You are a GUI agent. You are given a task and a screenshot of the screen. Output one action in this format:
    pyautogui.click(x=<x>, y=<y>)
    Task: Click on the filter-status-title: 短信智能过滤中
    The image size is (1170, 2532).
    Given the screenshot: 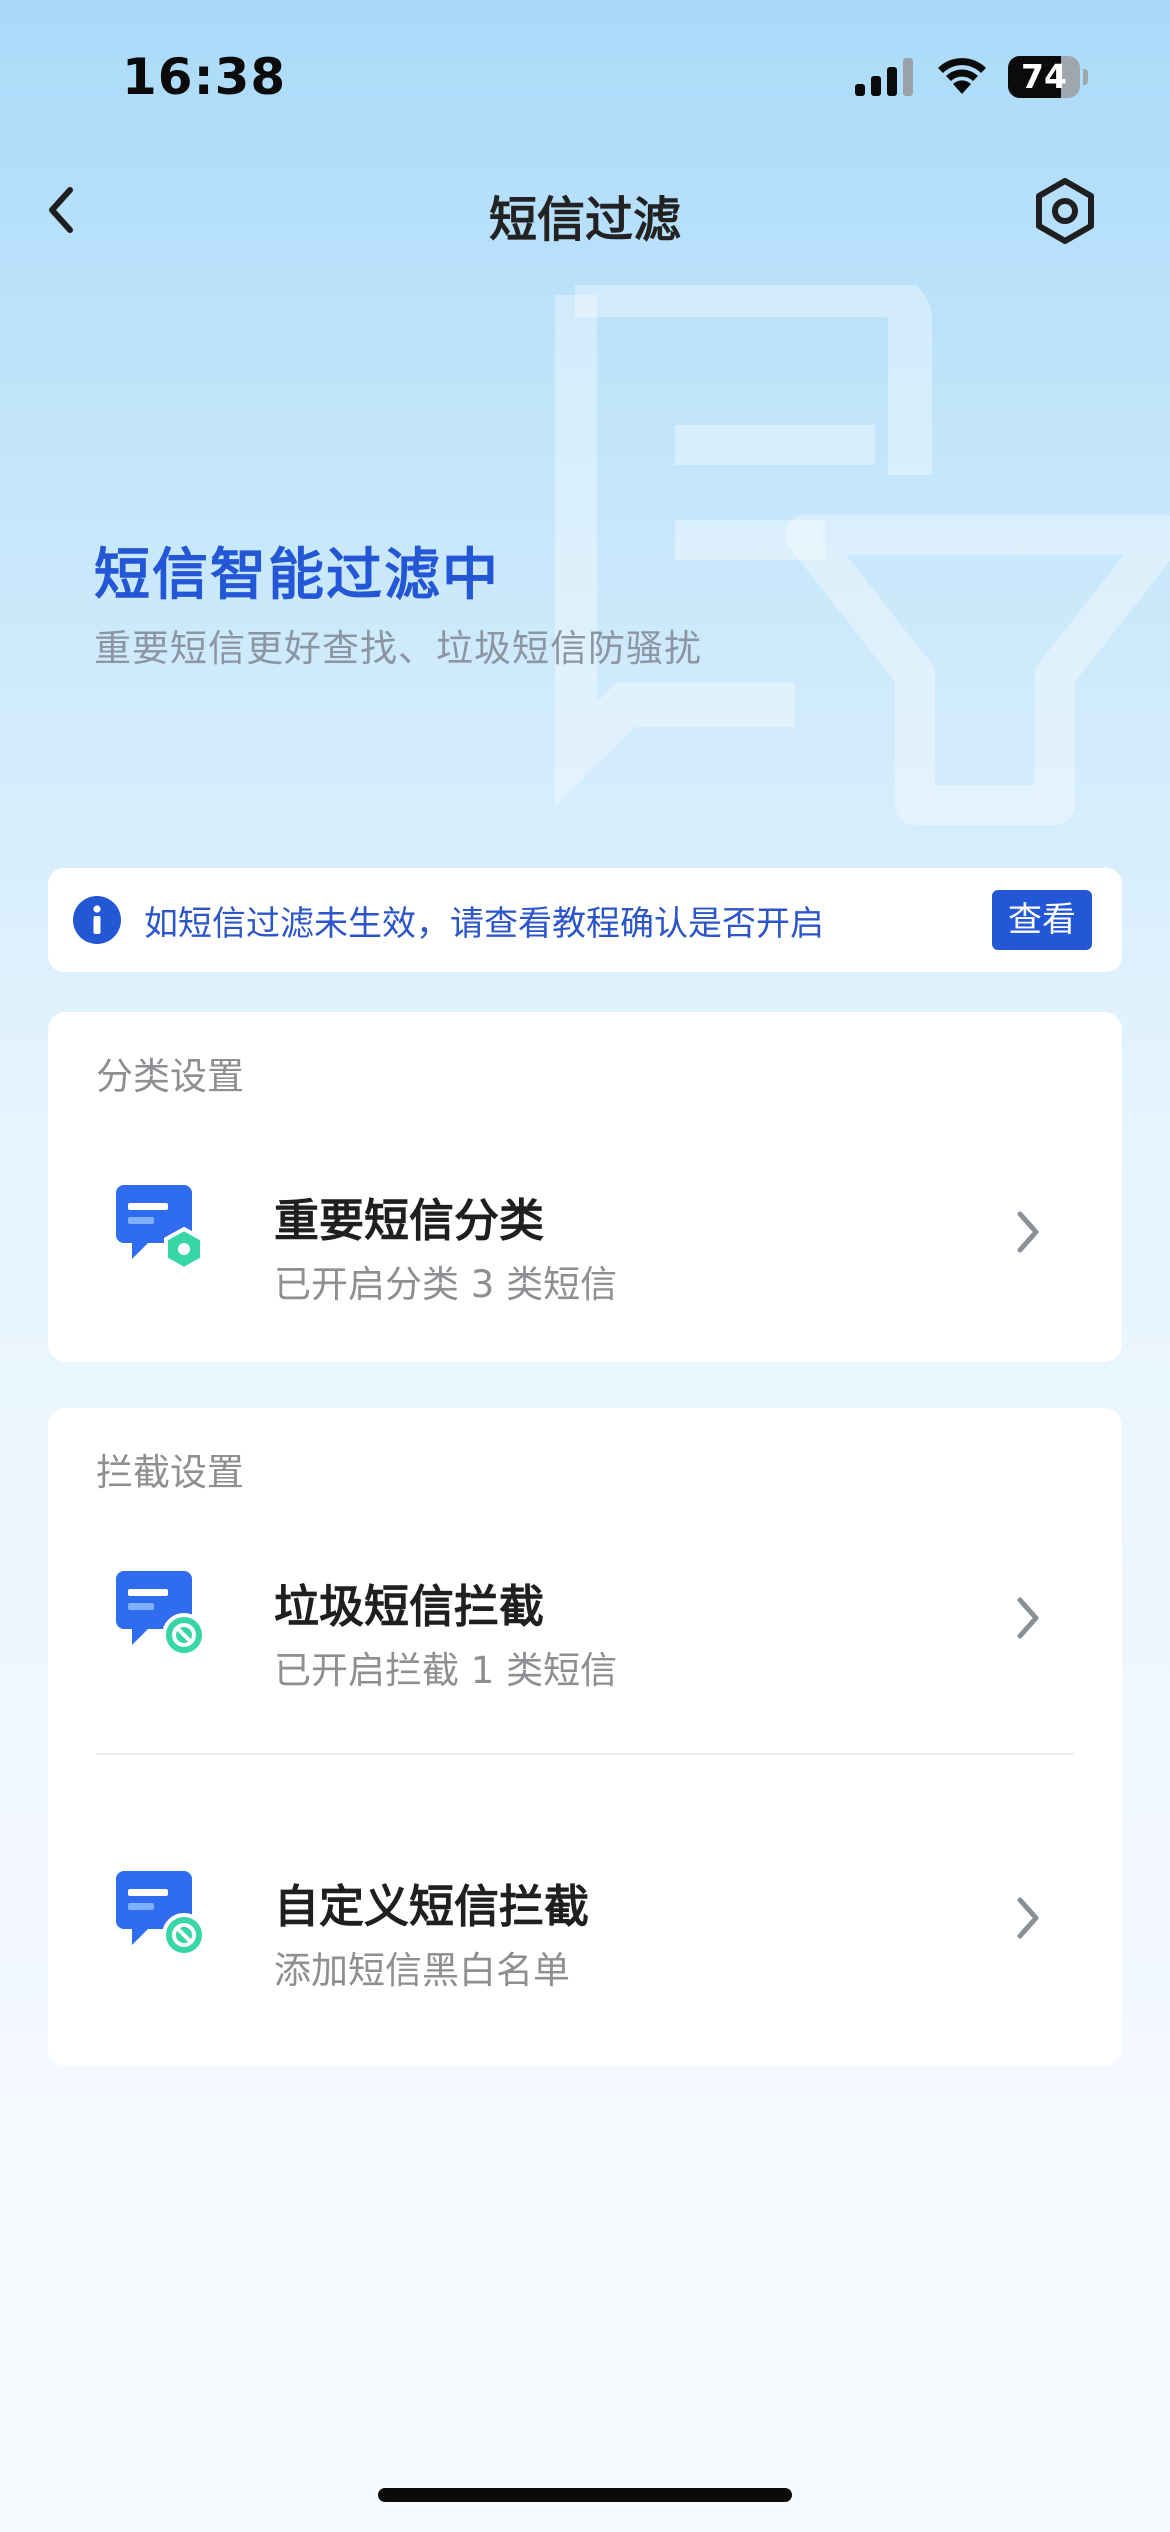 What is the action you would take?
    pyautogui.click(x=297, y=575)
    